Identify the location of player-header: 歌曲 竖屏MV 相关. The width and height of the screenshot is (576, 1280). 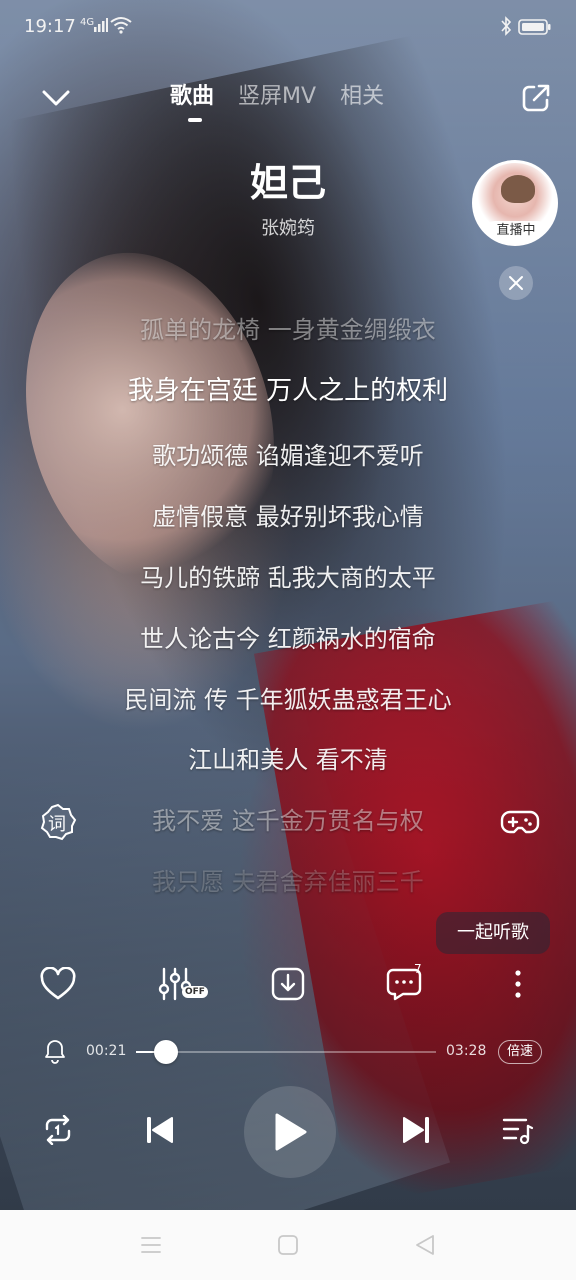
(288, 100).